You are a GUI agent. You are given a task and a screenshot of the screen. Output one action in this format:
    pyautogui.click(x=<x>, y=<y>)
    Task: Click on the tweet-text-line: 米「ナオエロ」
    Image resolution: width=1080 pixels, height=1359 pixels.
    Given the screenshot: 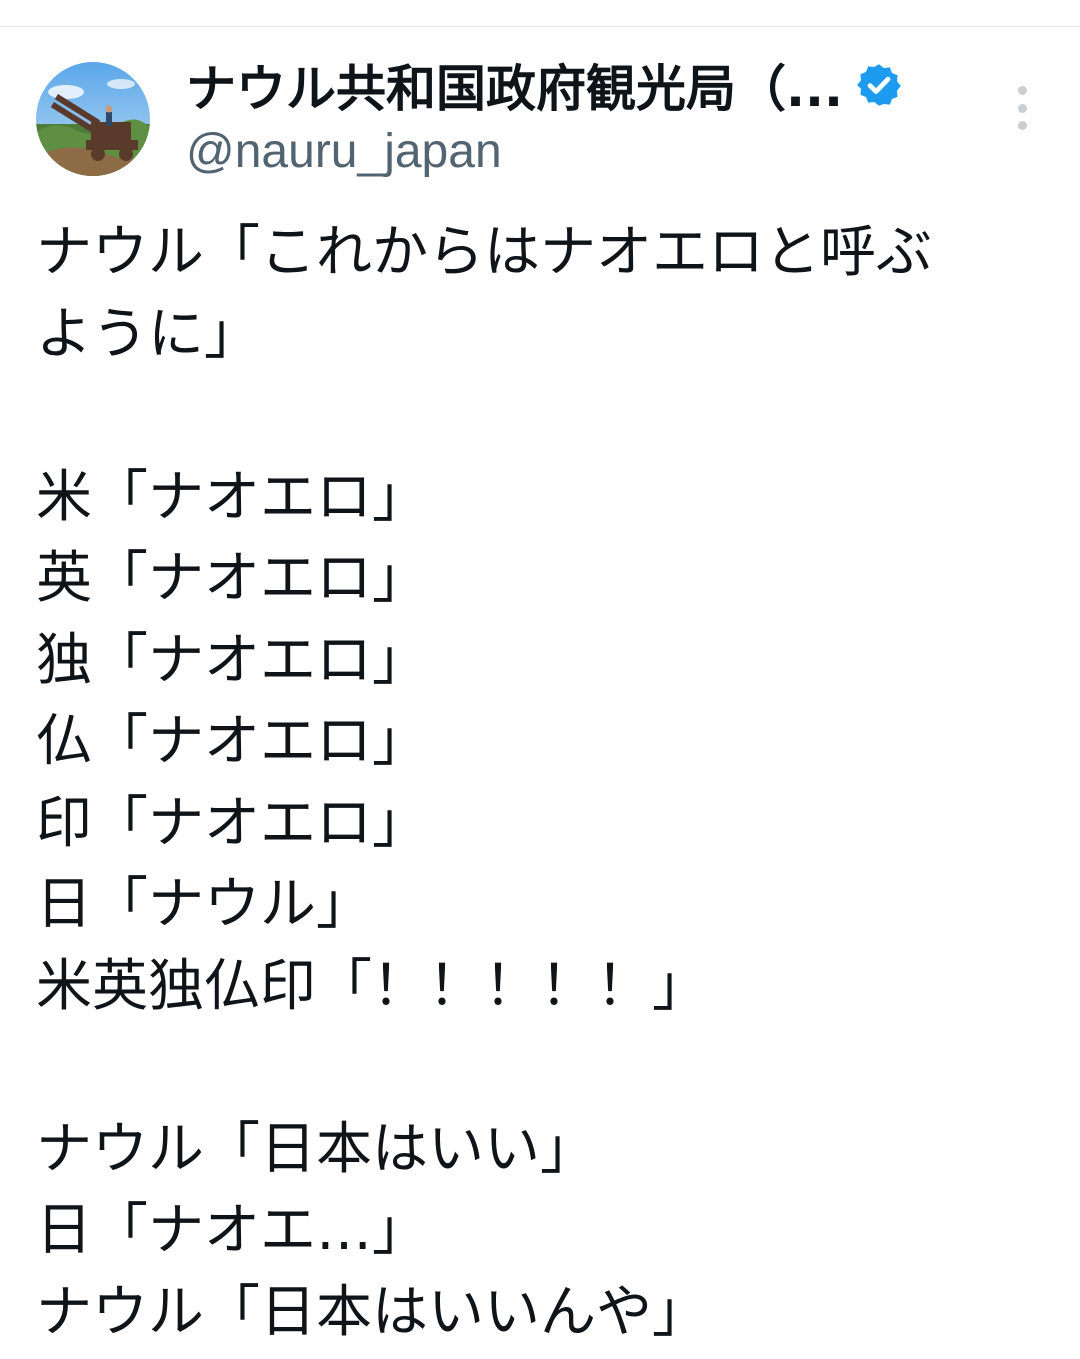 What is the action you would take?
    pyautogui.click(x=232, y=497)
    